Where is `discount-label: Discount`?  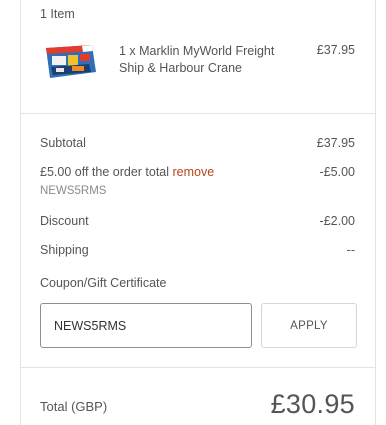 discount-label: Discount is located at coordinates (64, 221).